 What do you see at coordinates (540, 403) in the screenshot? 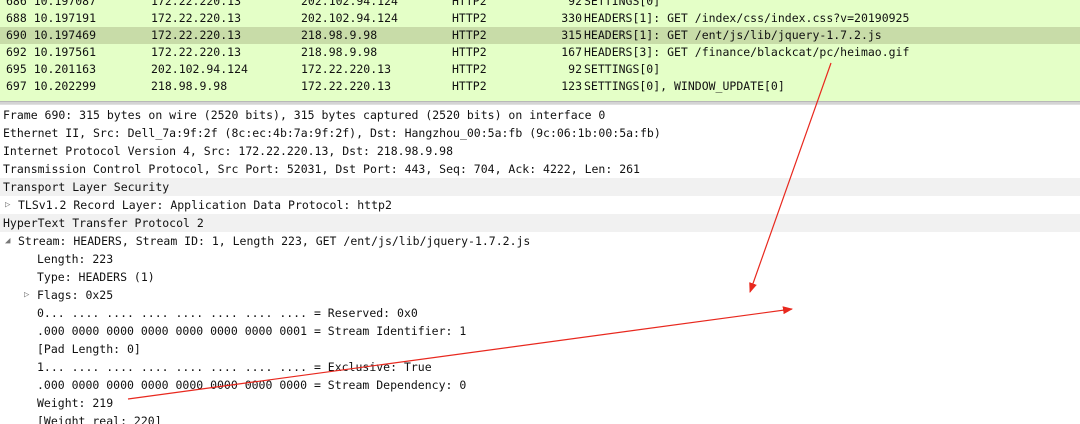
I see `detail-weight: Weight: 219` at bounding box center [540, 403].